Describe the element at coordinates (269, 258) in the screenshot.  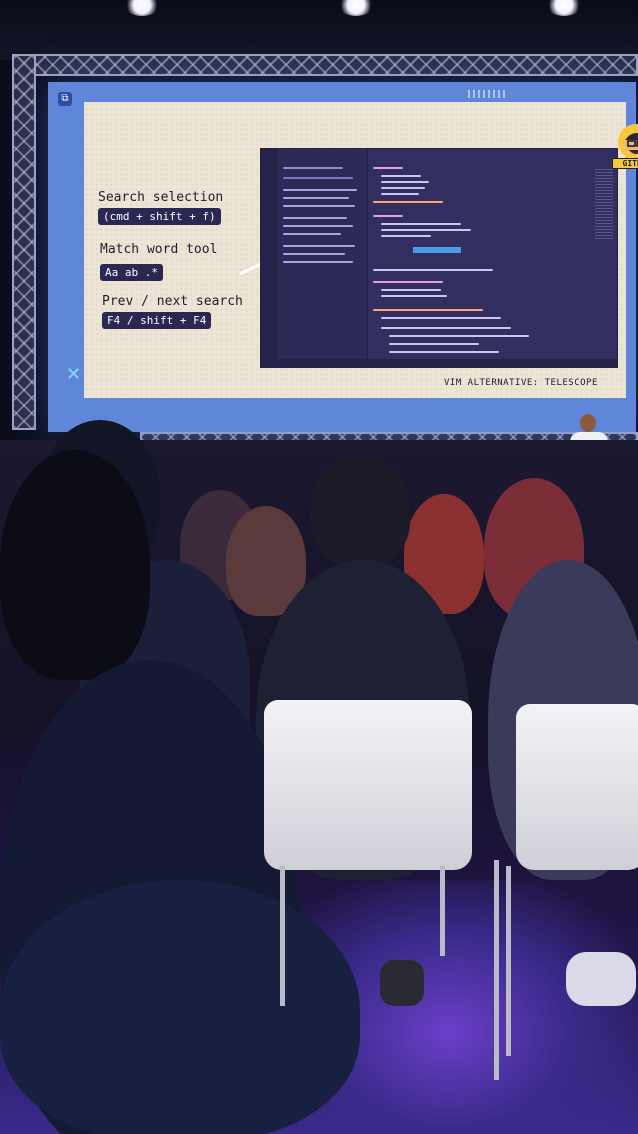
I see `editor-activity-bar` at that location.